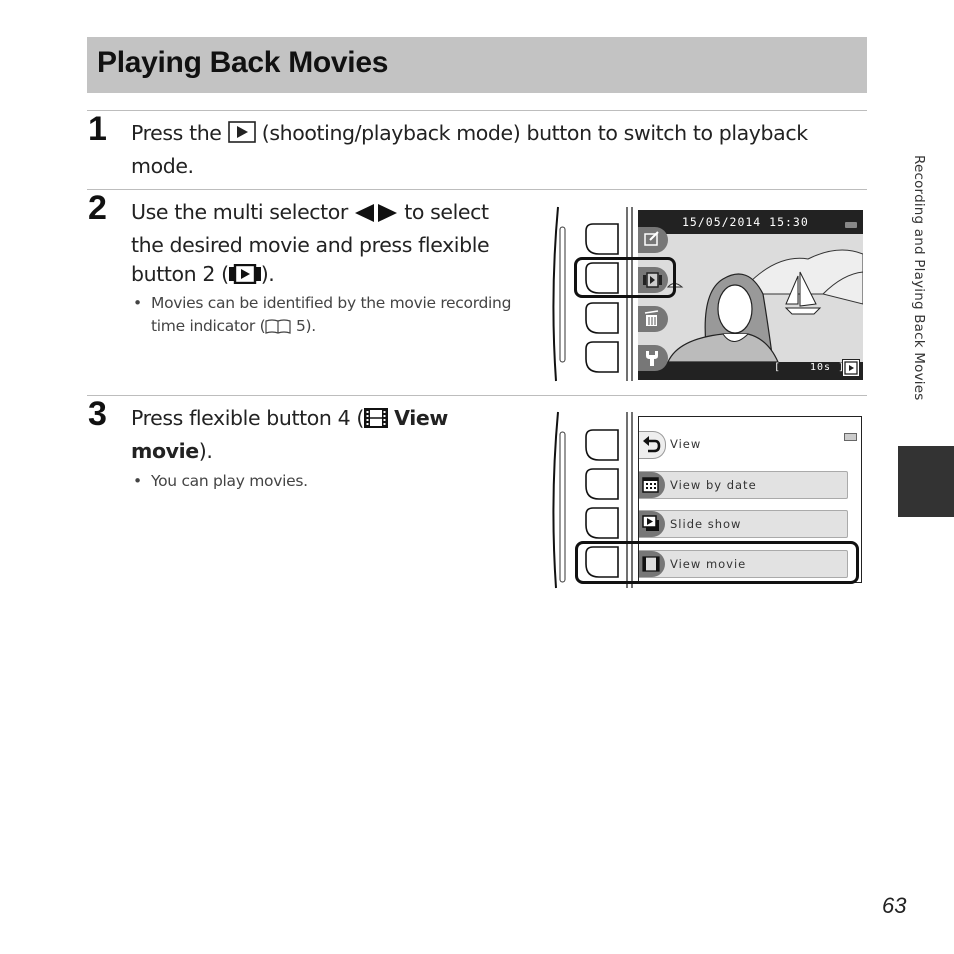 The height and width of the screenshot is (954, 954). Describe the element at coordinates (894, 905) in the screenshot. I see `page-number: 63` at that location.